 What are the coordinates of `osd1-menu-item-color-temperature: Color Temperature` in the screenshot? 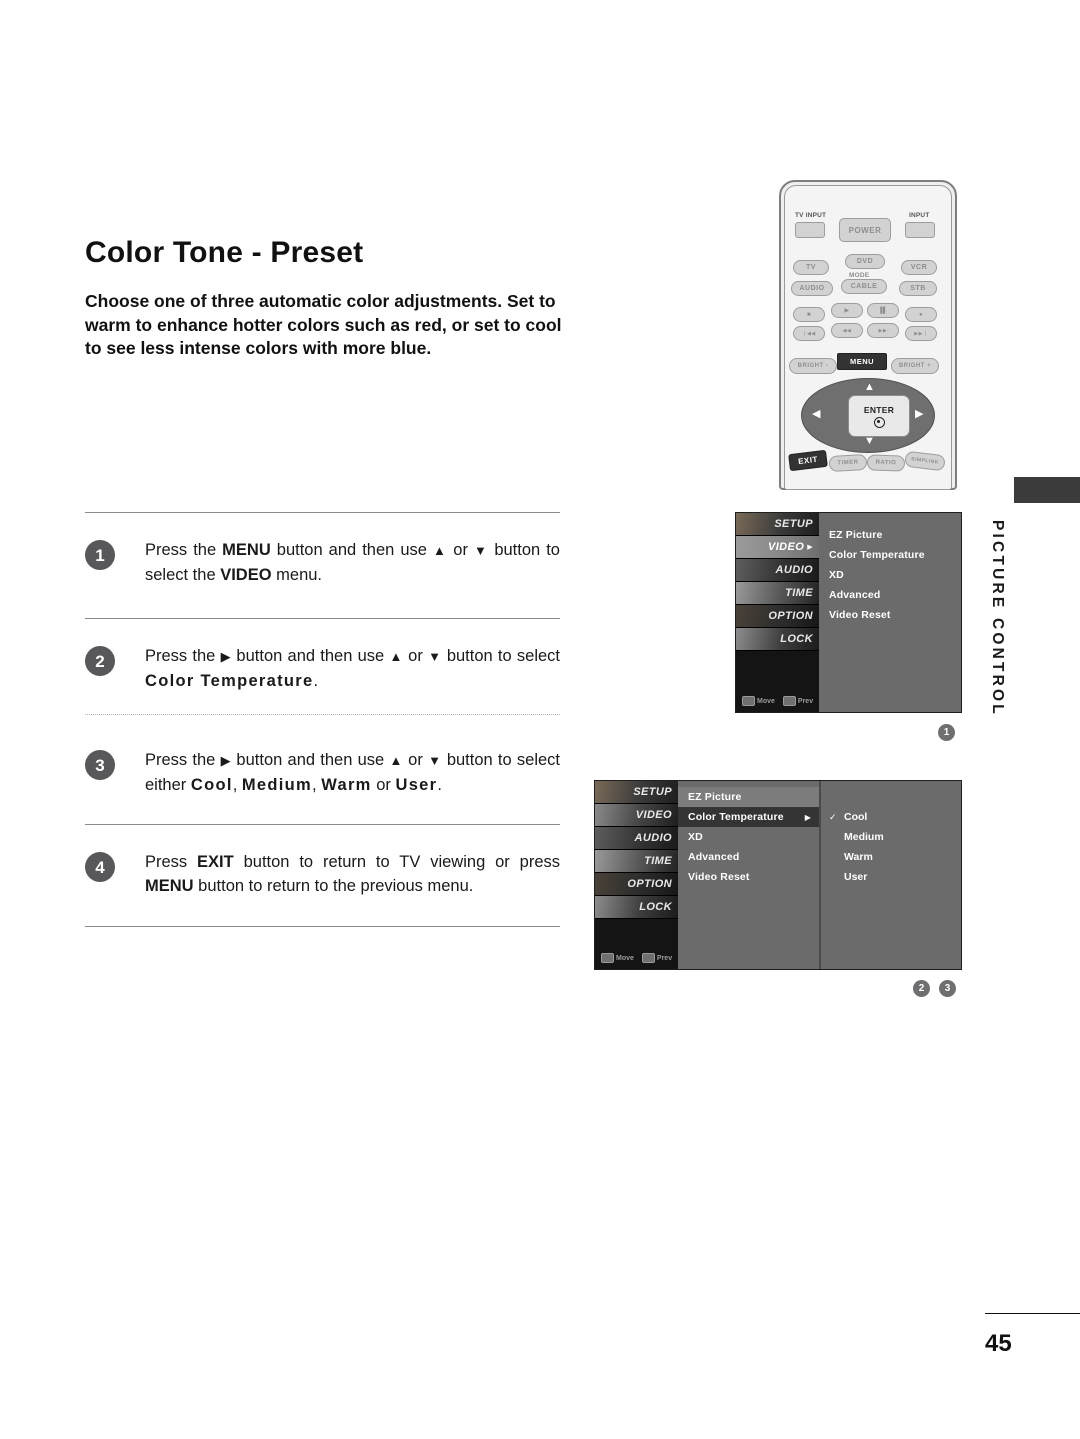 It's located at (890, 555).